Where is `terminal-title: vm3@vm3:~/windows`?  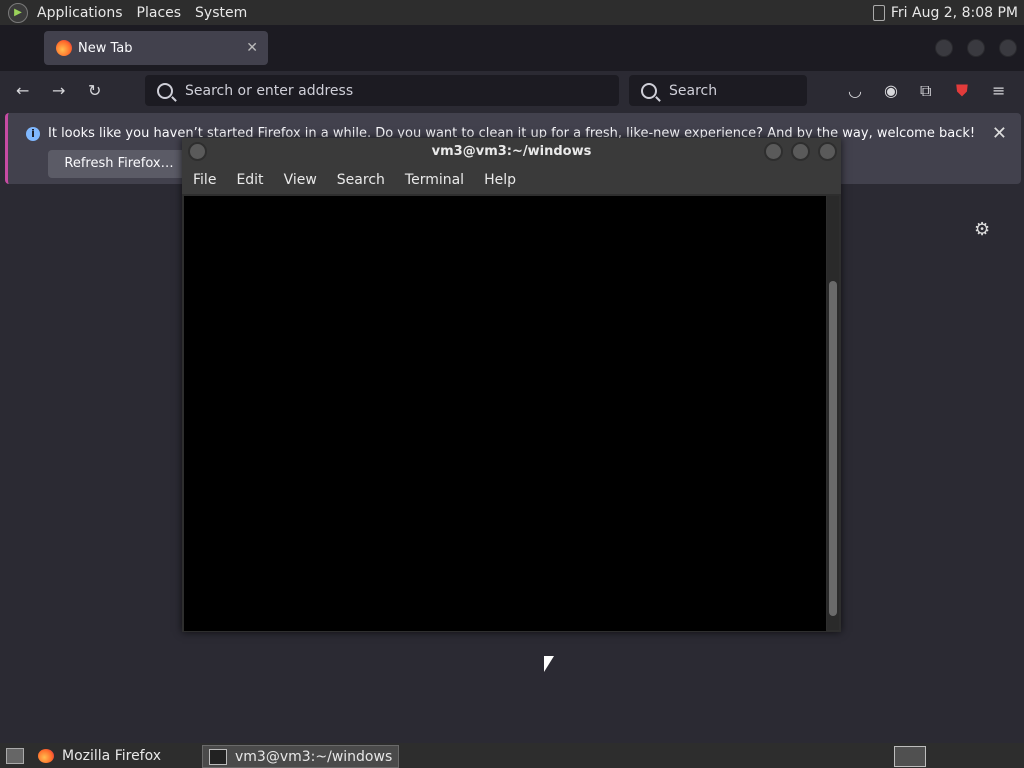
terminal-title: vm3@vm3:~/windows is located at coordinates (511, 151).